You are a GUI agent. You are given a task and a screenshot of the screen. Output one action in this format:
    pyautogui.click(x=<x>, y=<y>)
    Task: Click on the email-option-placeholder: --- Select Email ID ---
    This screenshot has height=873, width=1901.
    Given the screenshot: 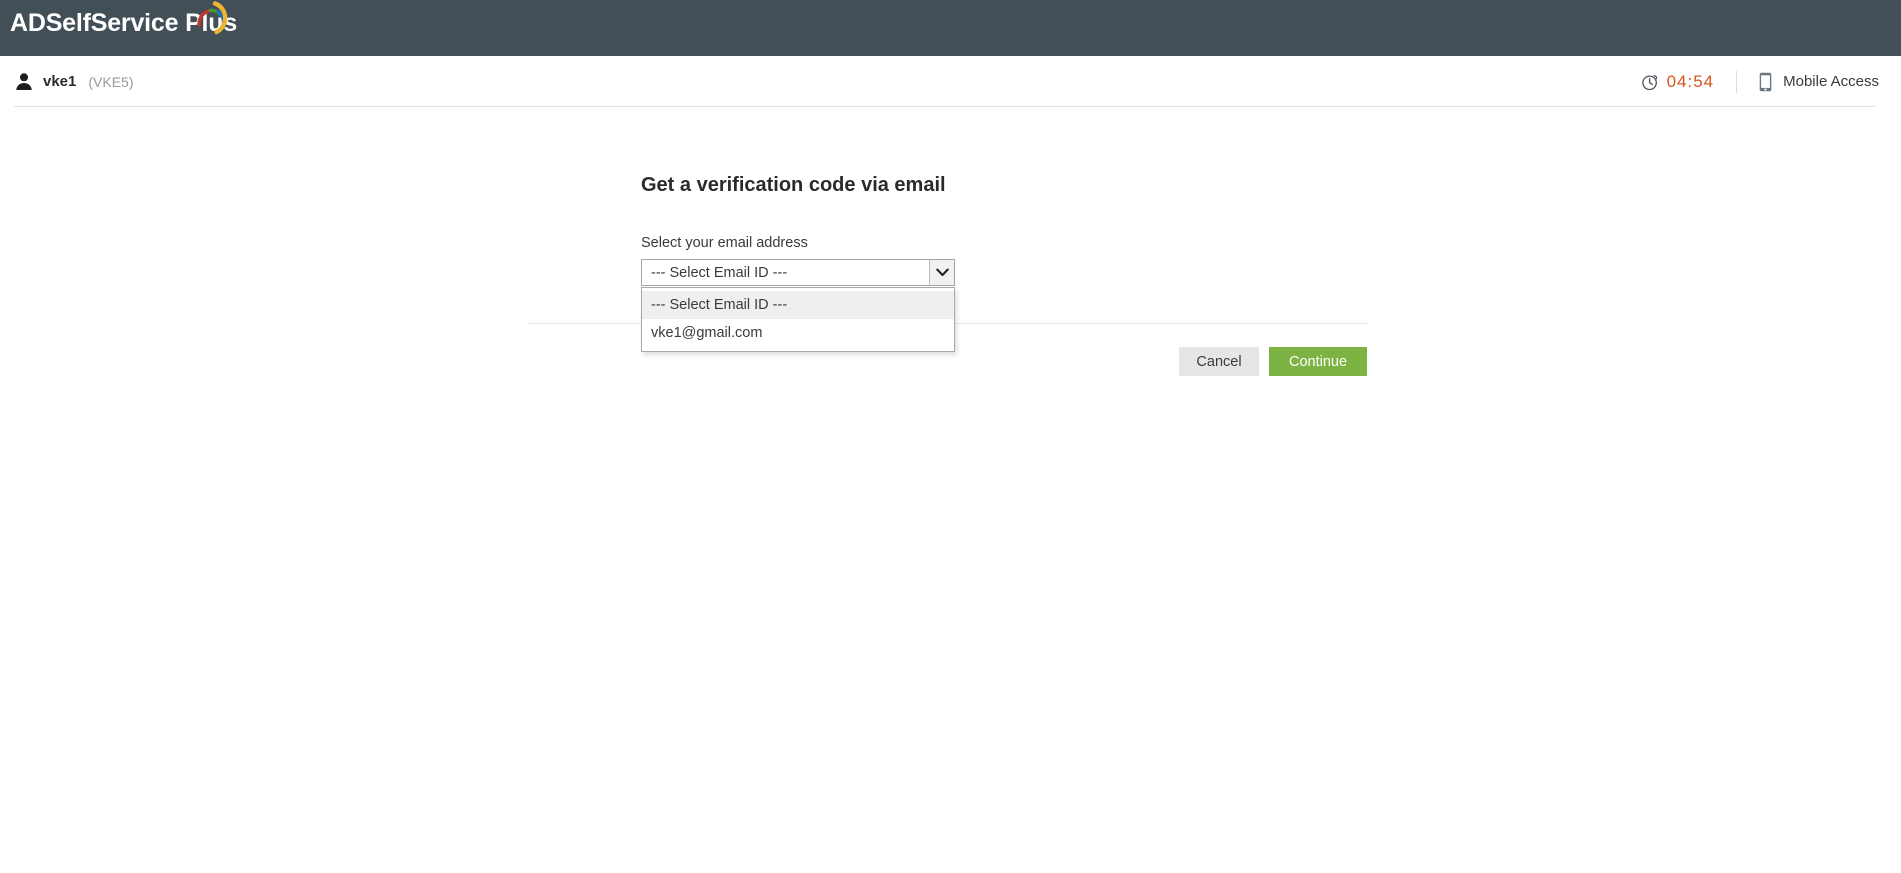 What is the action you would take?
    pyautogui.click(x=798, y=305)
    